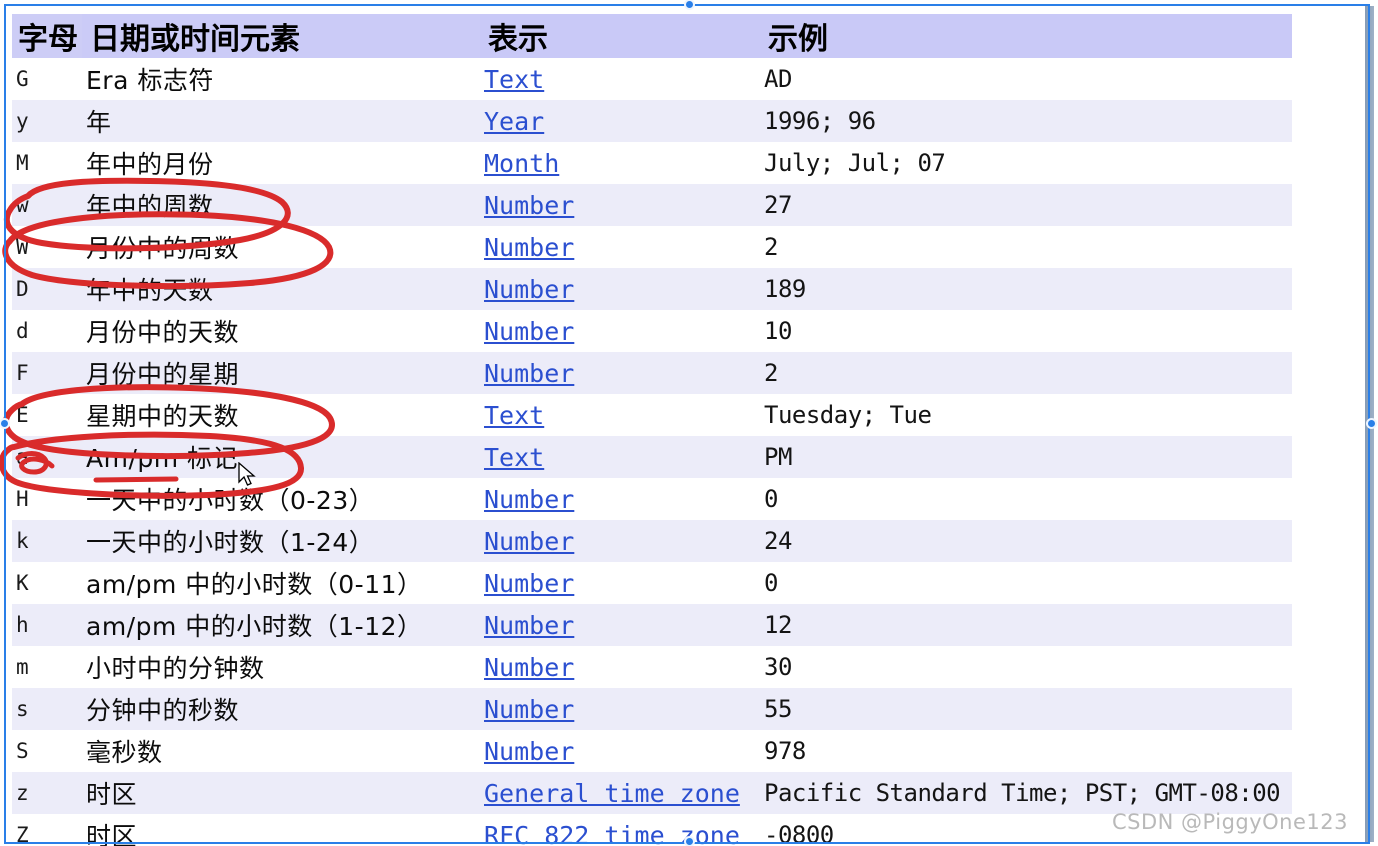  Describe the element at coordinates (281, 541) in the screenshot. I see `cell-description: 一天中的小时数（1-24）` at that location.